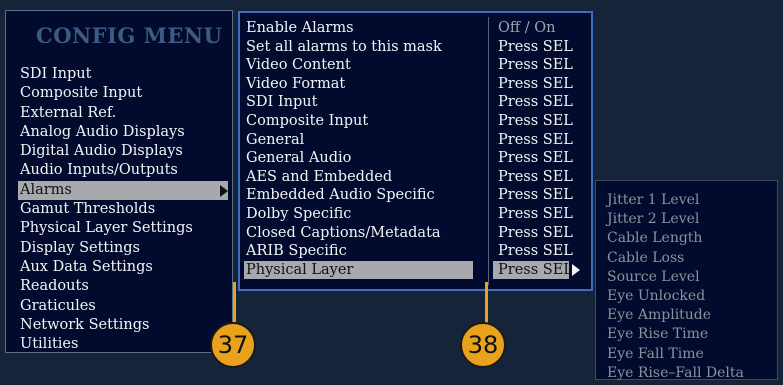  Describe the element at coordinates (88, 209) in the screenshot. I see `config-item-label: Gamut Thresholds` at that location.